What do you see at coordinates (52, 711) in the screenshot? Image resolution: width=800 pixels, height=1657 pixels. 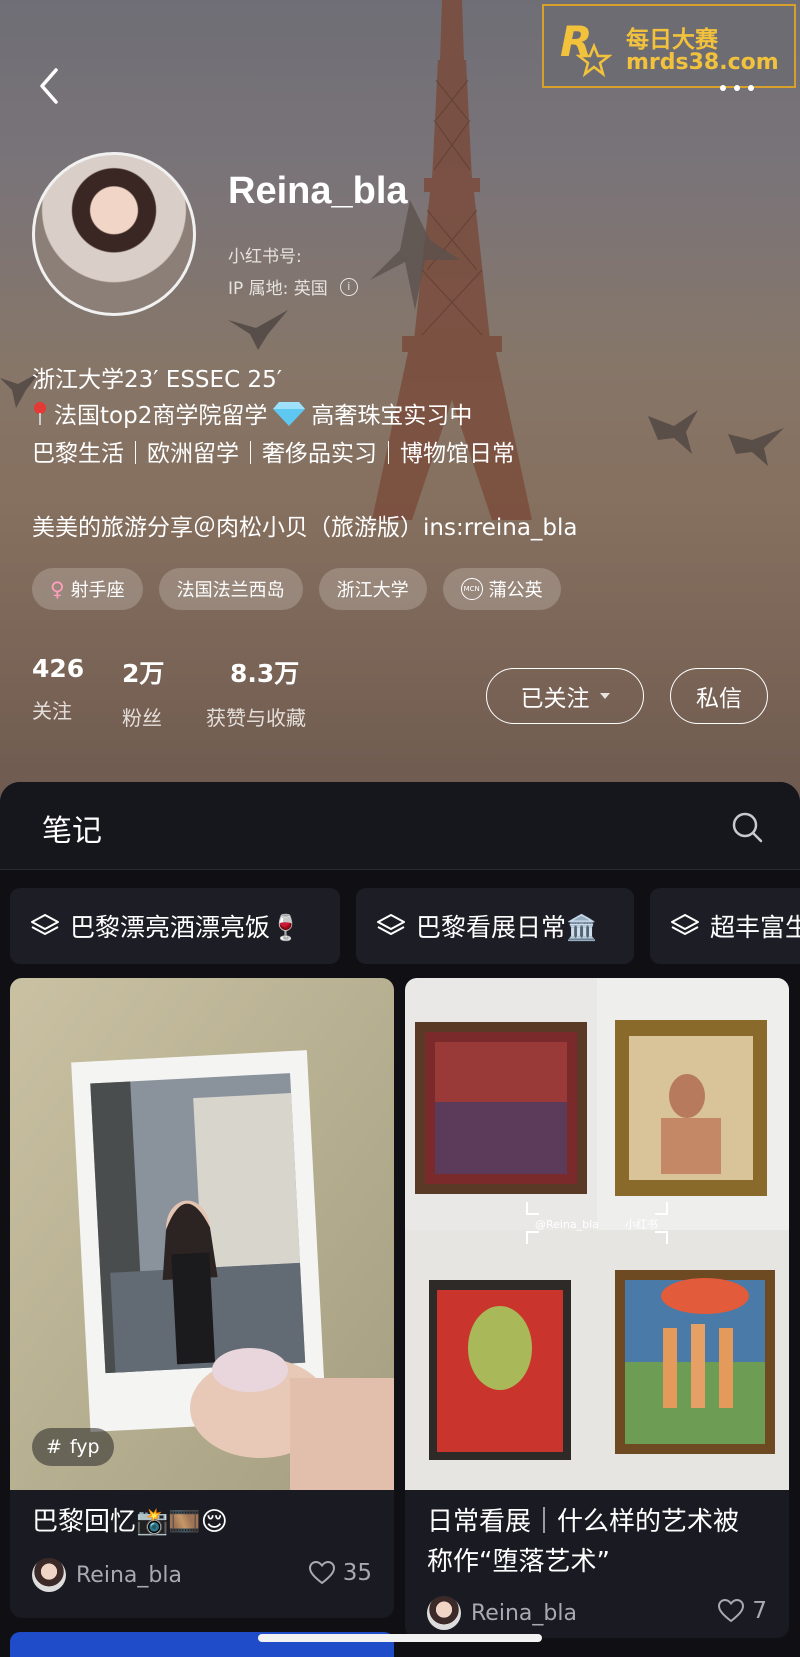 I see `stat-label: 关注` at bounding box center [52, 711].